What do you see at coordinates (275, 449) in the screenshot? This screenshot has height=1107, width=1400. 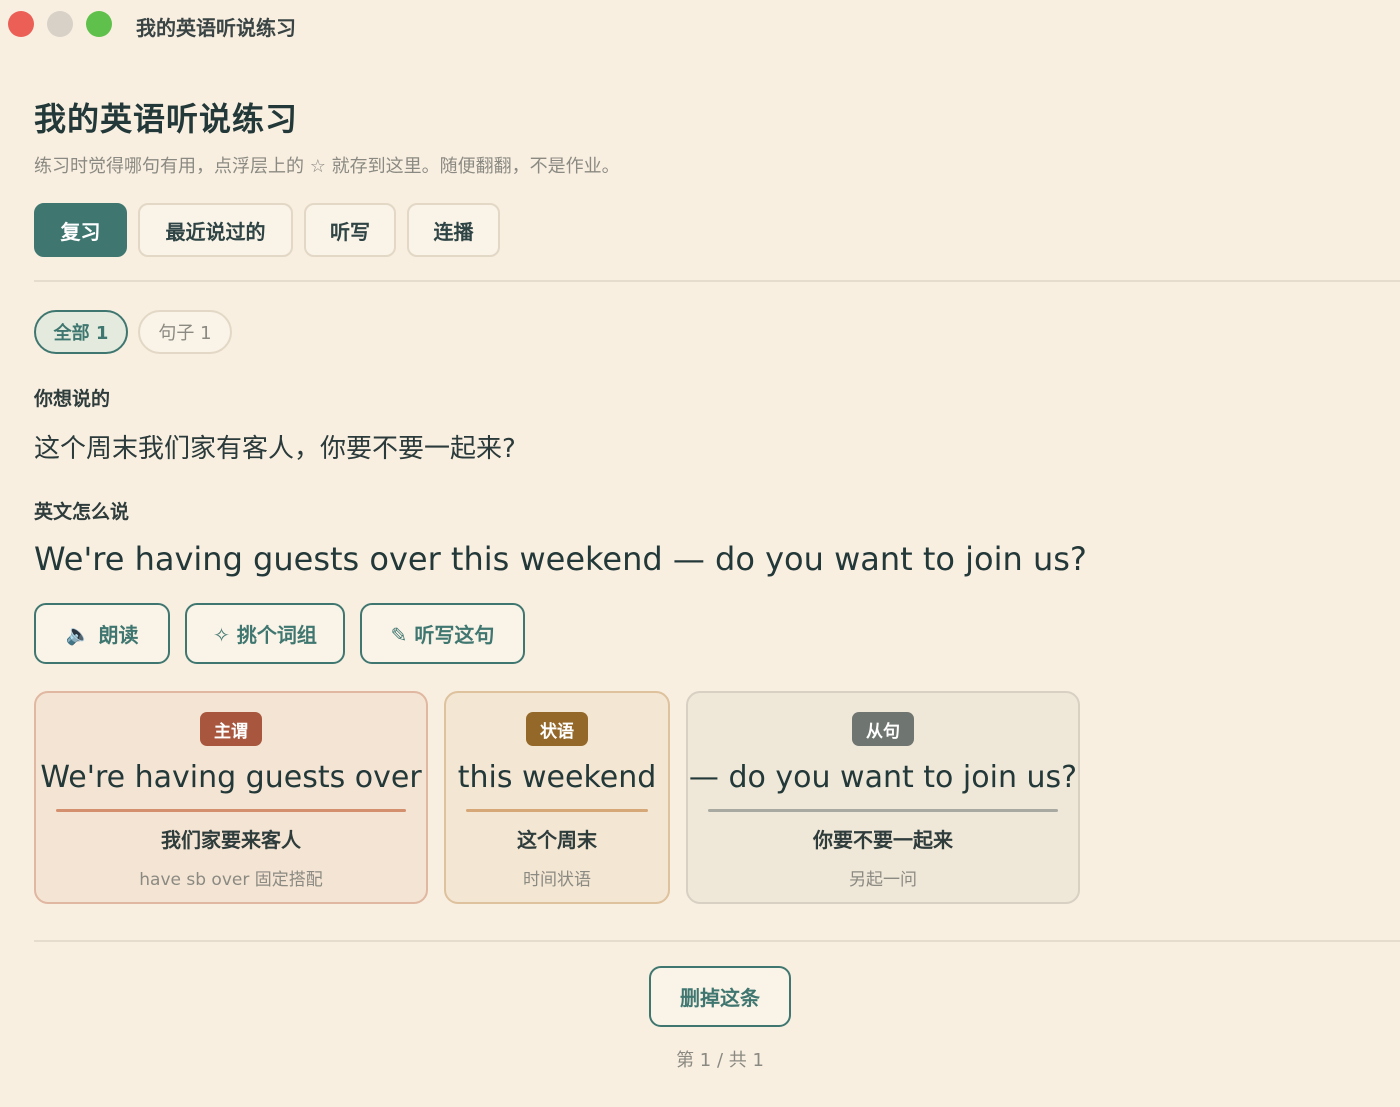 I see `cn-sentence: 这个周末我们家有客人，你要不要一起来?` at bounding box center [275, 449].